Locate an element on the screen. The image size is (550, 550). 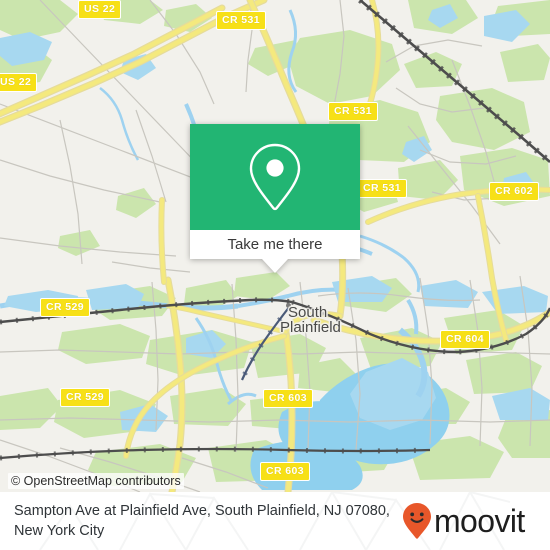
road-shield-cr-529-low: CR 529 is located at coordinates (85, 397).